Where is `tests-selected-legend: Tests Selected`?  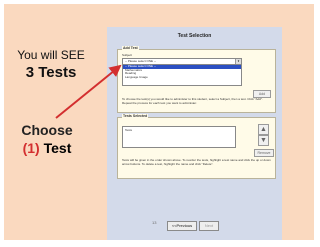 tests-selected-legend: Tests Selected is located at coordinates (135, 116).